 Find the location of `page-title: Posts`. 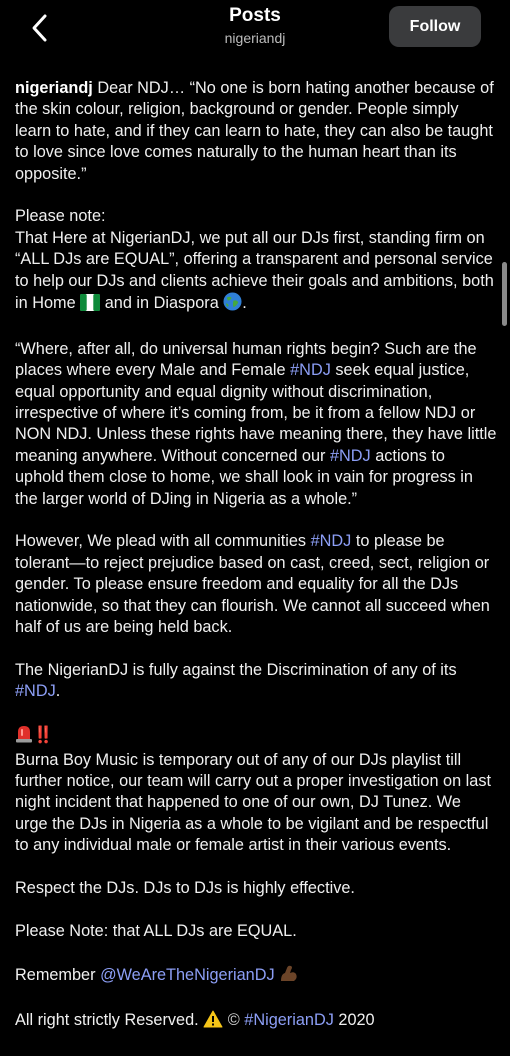

page-title: Posts is located at coordinates (255, 15).